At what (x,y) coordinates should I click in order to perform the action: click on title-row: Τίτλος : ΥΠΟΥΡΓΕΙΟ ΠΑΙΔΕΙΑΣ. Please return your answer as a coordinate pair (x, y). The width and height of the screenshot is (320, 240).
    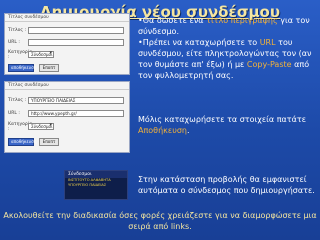
    Looking at the image, I should click on (66, 100).